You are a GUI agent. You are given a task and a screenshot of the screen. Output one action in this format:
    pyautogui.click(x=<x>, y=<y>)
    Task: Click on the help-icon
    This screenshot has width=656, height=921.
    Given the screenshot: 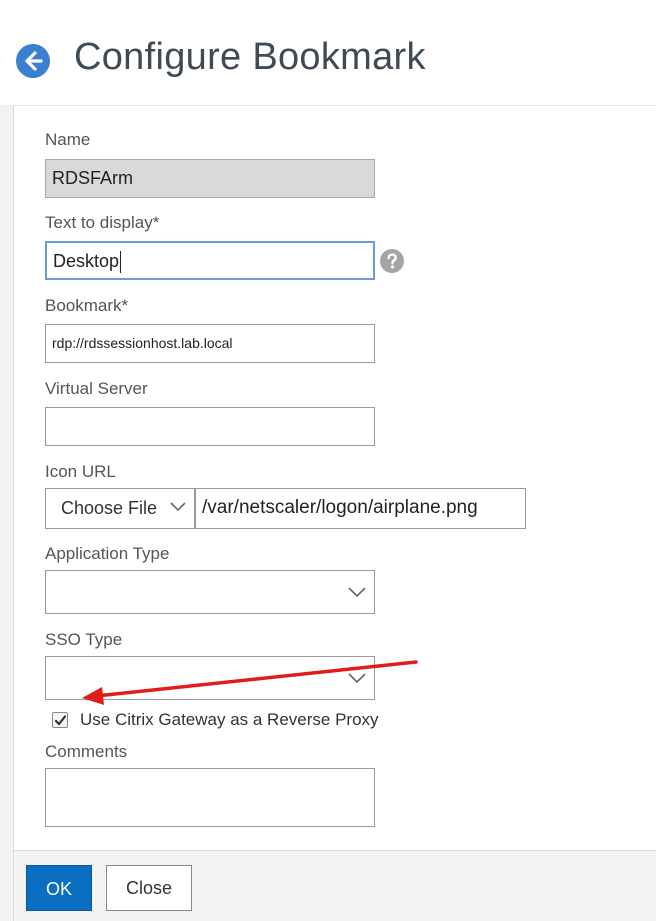 What is the action you would take?
    pyautogui.click(x=392, y=261)
    